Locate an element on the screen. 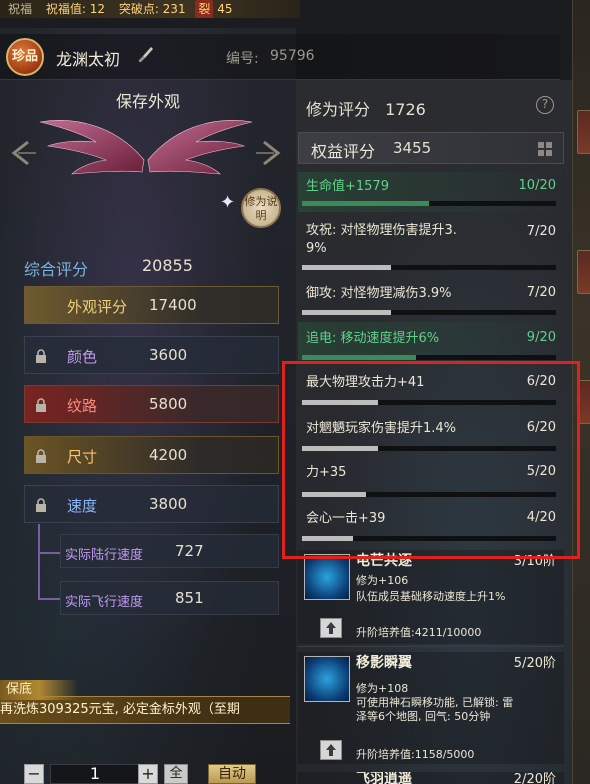 The image size is (590, 784). blessing-status-bar: 祝福 祝福值: 12 突破点: 231 裂 45 is located at coordinates (150, 9).